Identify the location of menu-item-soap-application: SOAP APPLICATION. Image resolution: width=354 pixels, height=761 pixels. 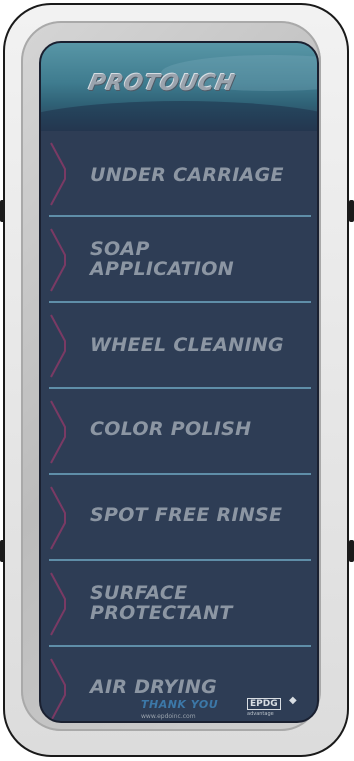
(179, 260).